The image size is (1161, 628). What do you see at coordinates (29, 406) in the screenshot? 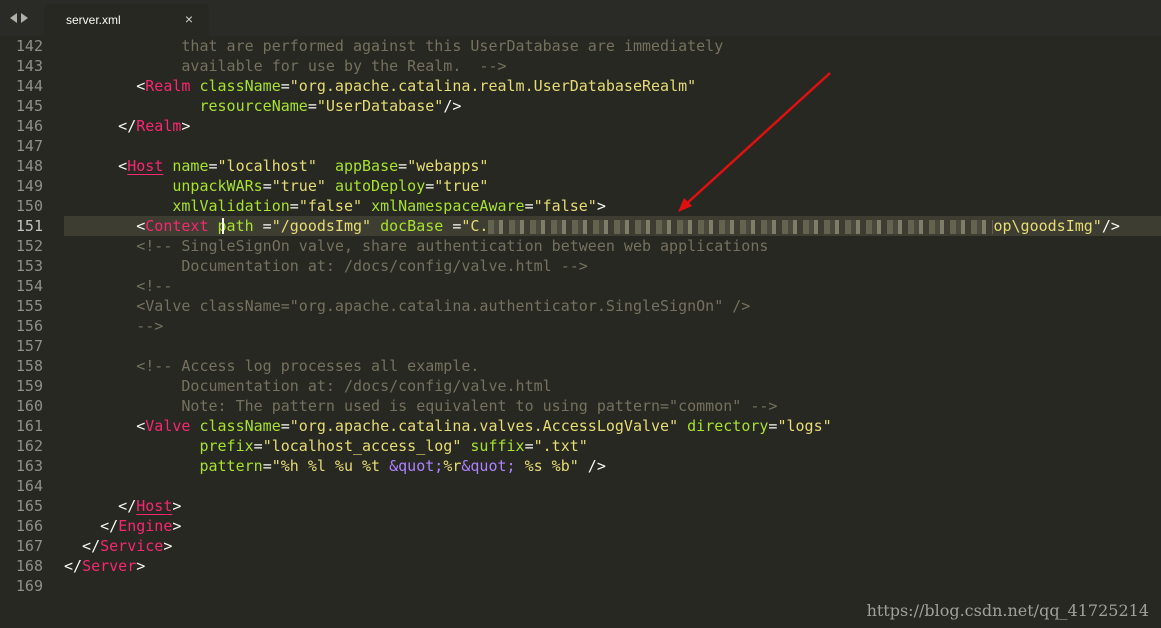
I see `line-number: 160` at bounding box center [29, 406].